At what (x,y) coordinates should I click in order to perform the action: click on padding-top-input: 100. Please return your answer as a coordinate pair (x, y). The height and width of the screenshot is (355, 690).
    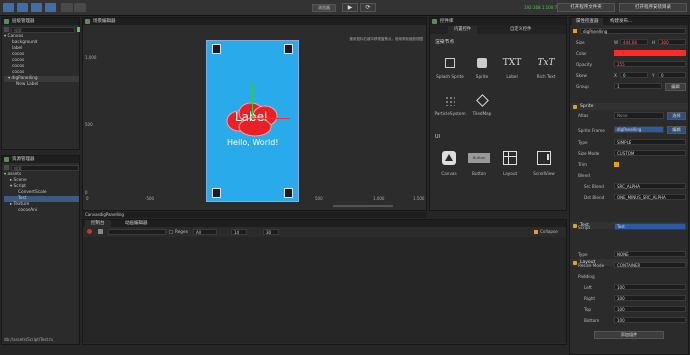
    Looking at the image, I should click on (650, 309).